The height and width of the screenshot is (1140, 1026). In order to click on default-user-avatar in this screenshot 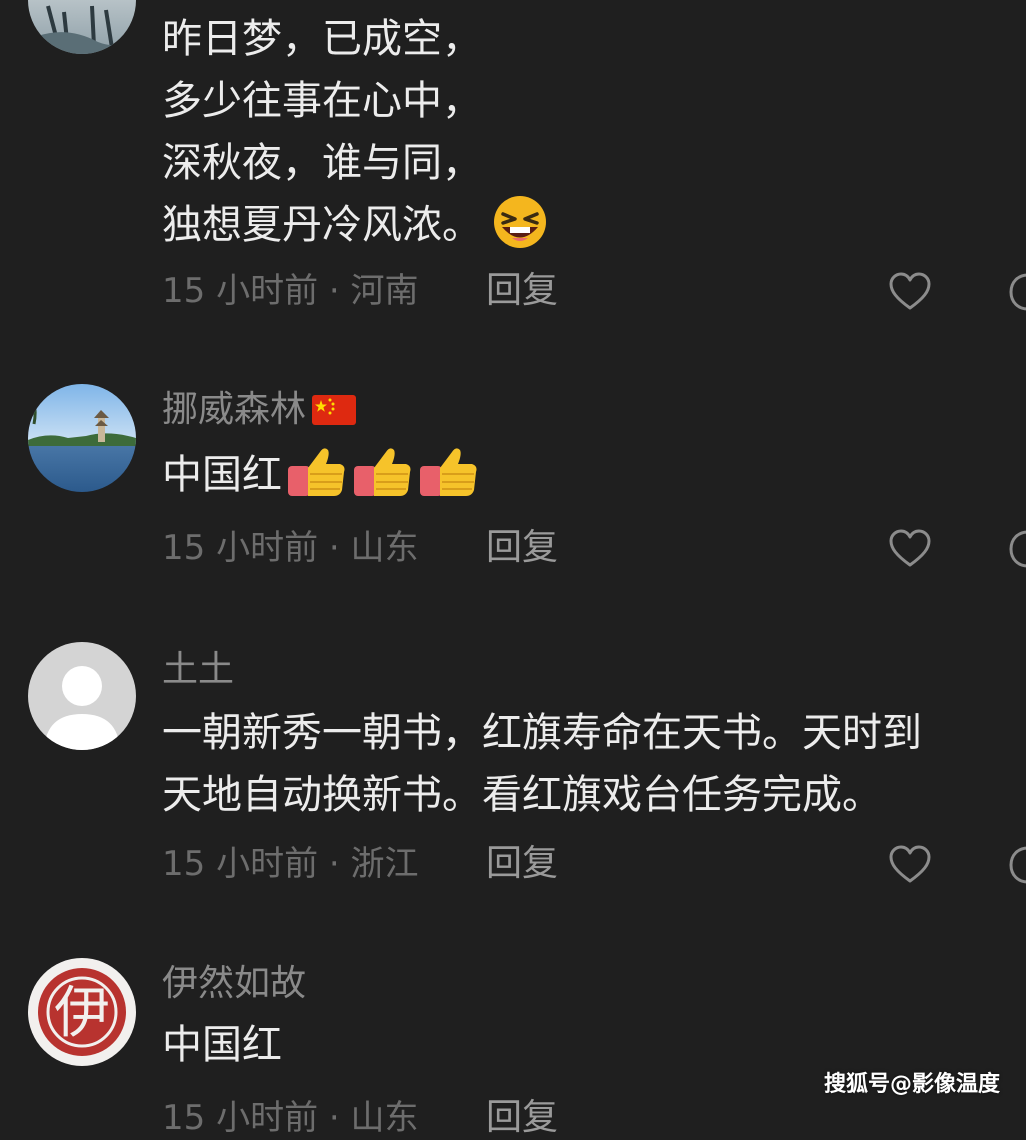, I will do `click(82, 696)`.